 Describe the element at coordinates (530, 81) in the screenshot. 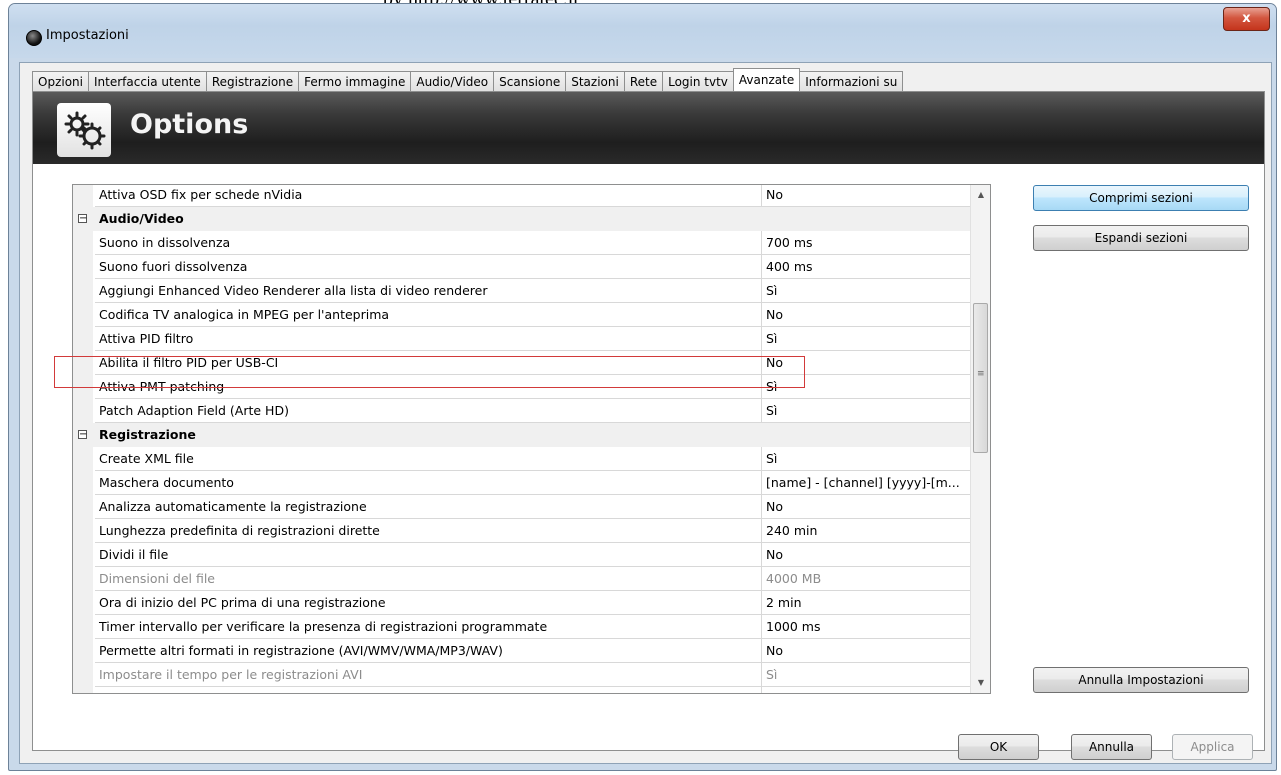

I see `tab-scansione: Scansione` at that location.